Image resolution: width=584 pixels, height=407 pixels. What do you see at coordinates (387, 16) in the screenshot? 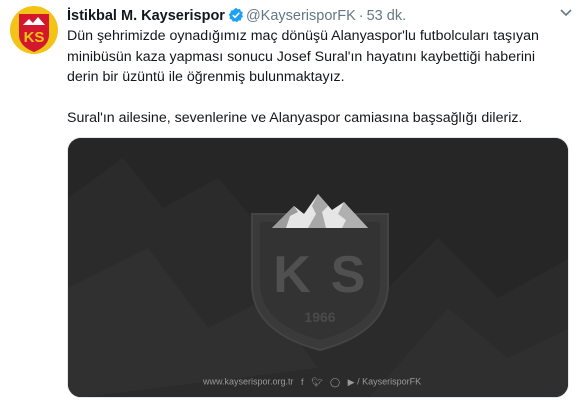
I see `timestamp: 53 dk.` at bounding box center [387, 16].